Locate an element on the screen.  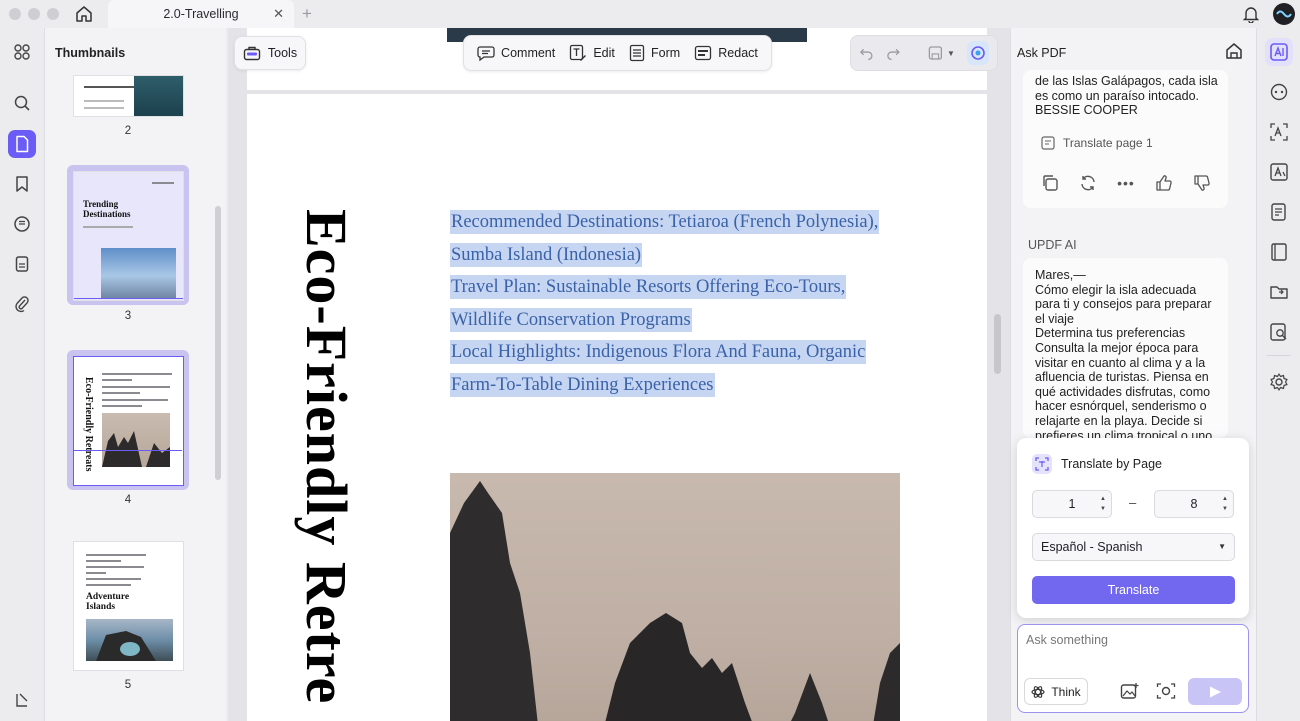
popup-header: Translate by Page is located at coordinates (1097, 464).